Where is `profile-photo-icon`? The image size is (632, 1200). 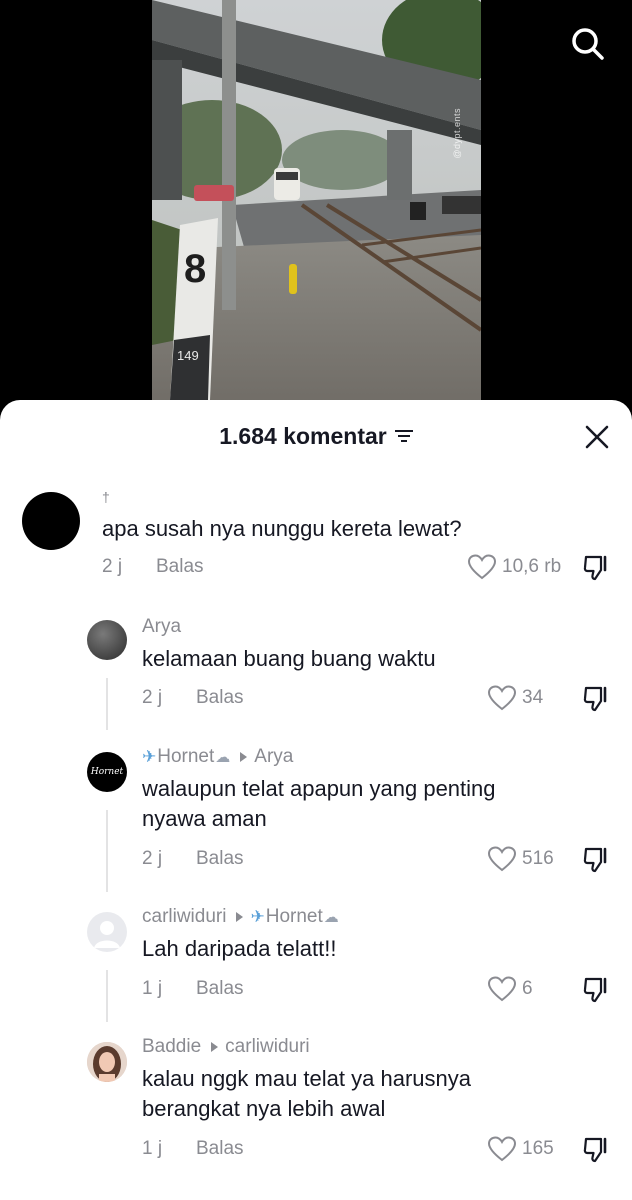 profile-photo-icon is located at coordinates (107, 1062).